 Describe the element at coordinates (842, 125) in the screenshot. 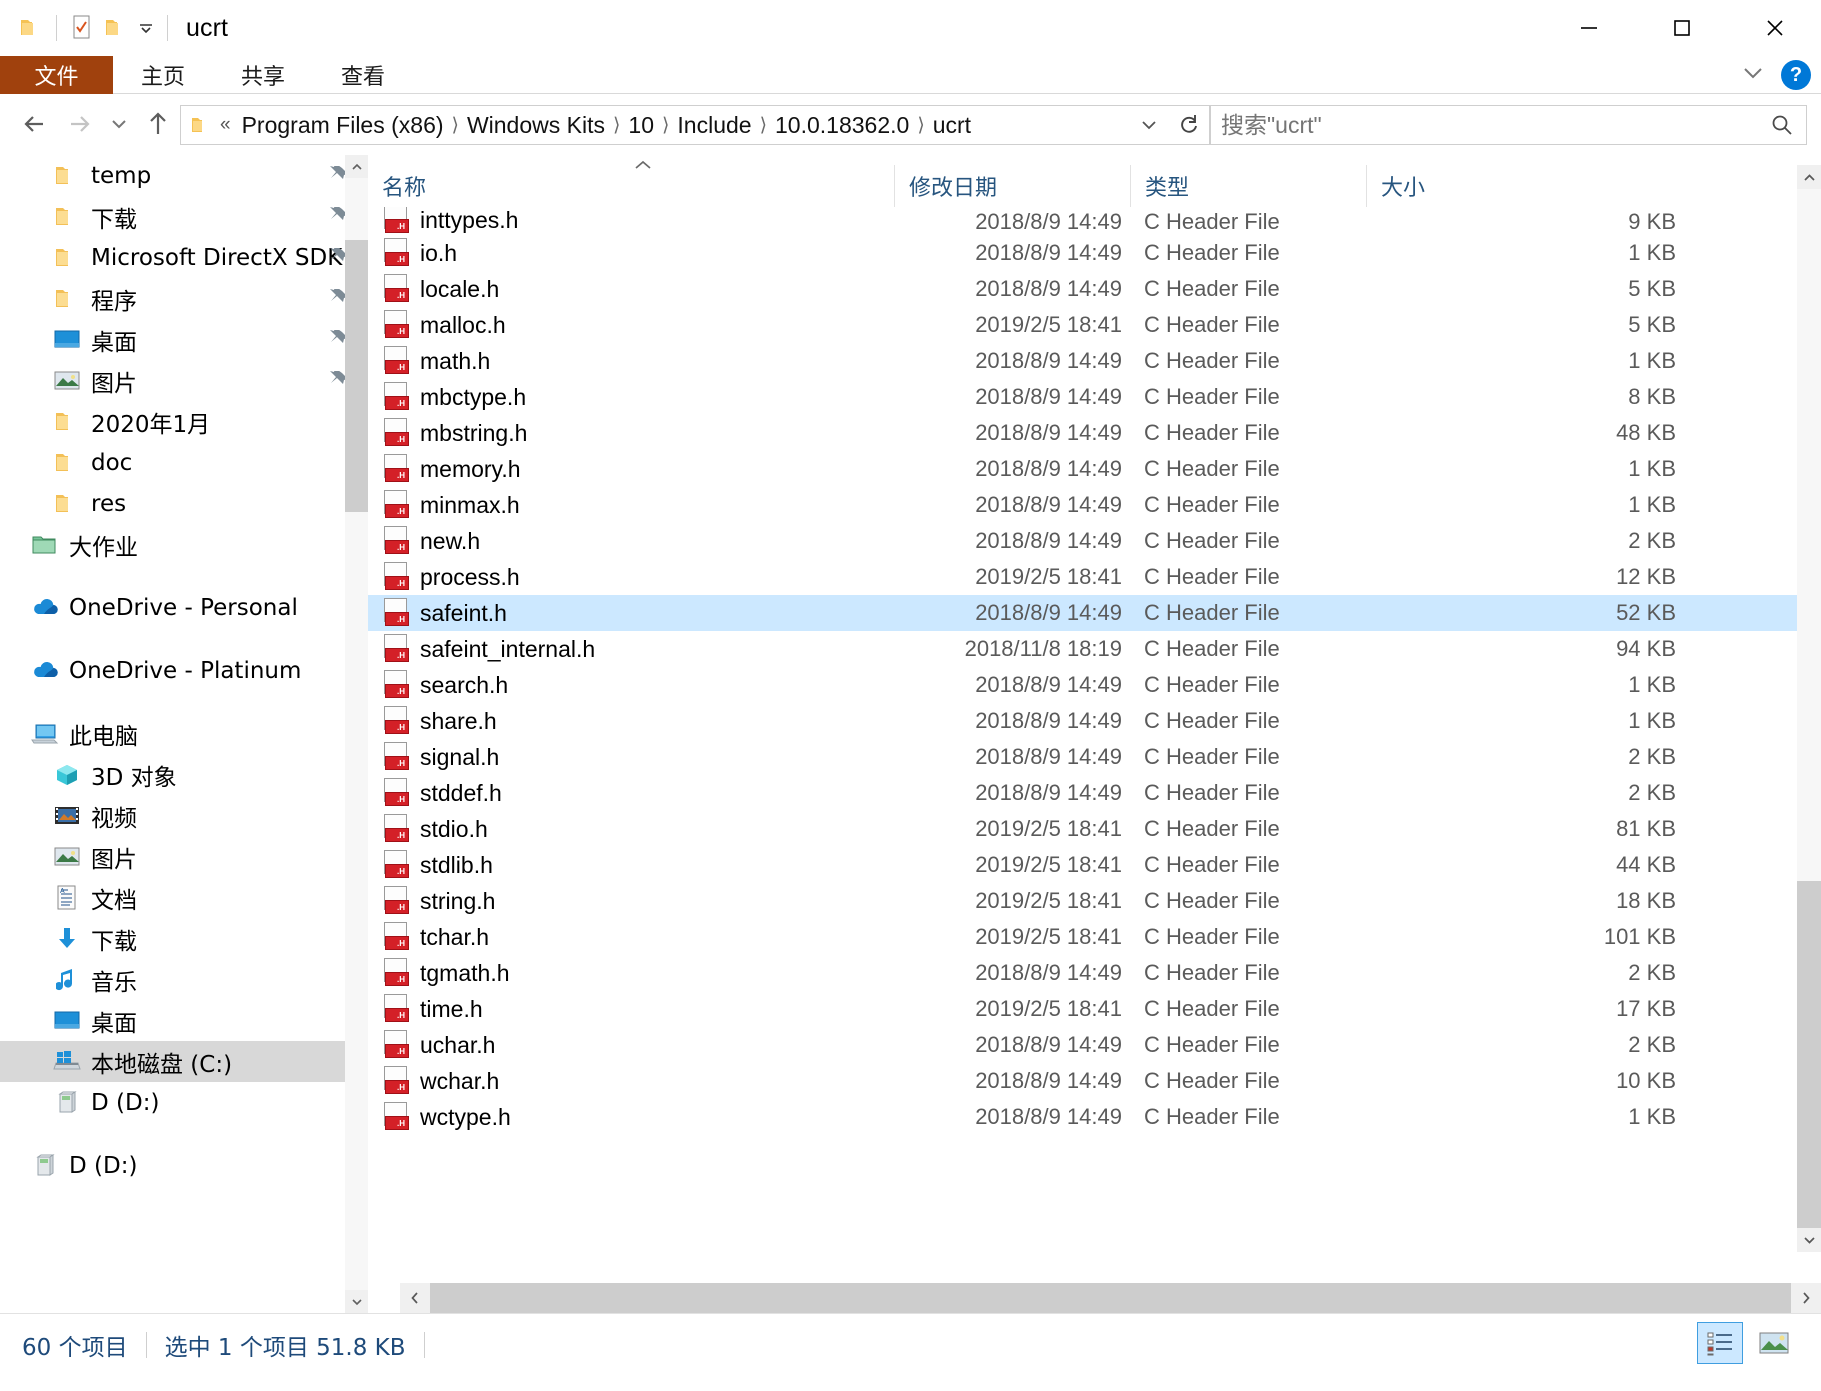

I see `breadcrumb-item-4: 10.0.18362.0` at that location.